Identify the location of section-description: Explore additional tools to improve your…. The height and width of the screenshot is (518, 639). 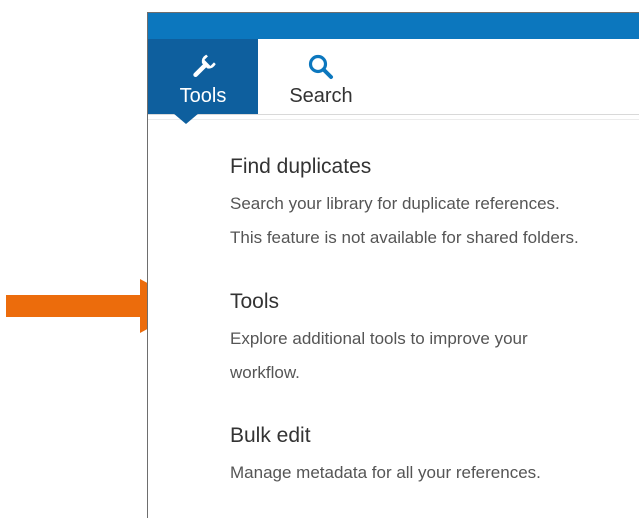
(434, 356).